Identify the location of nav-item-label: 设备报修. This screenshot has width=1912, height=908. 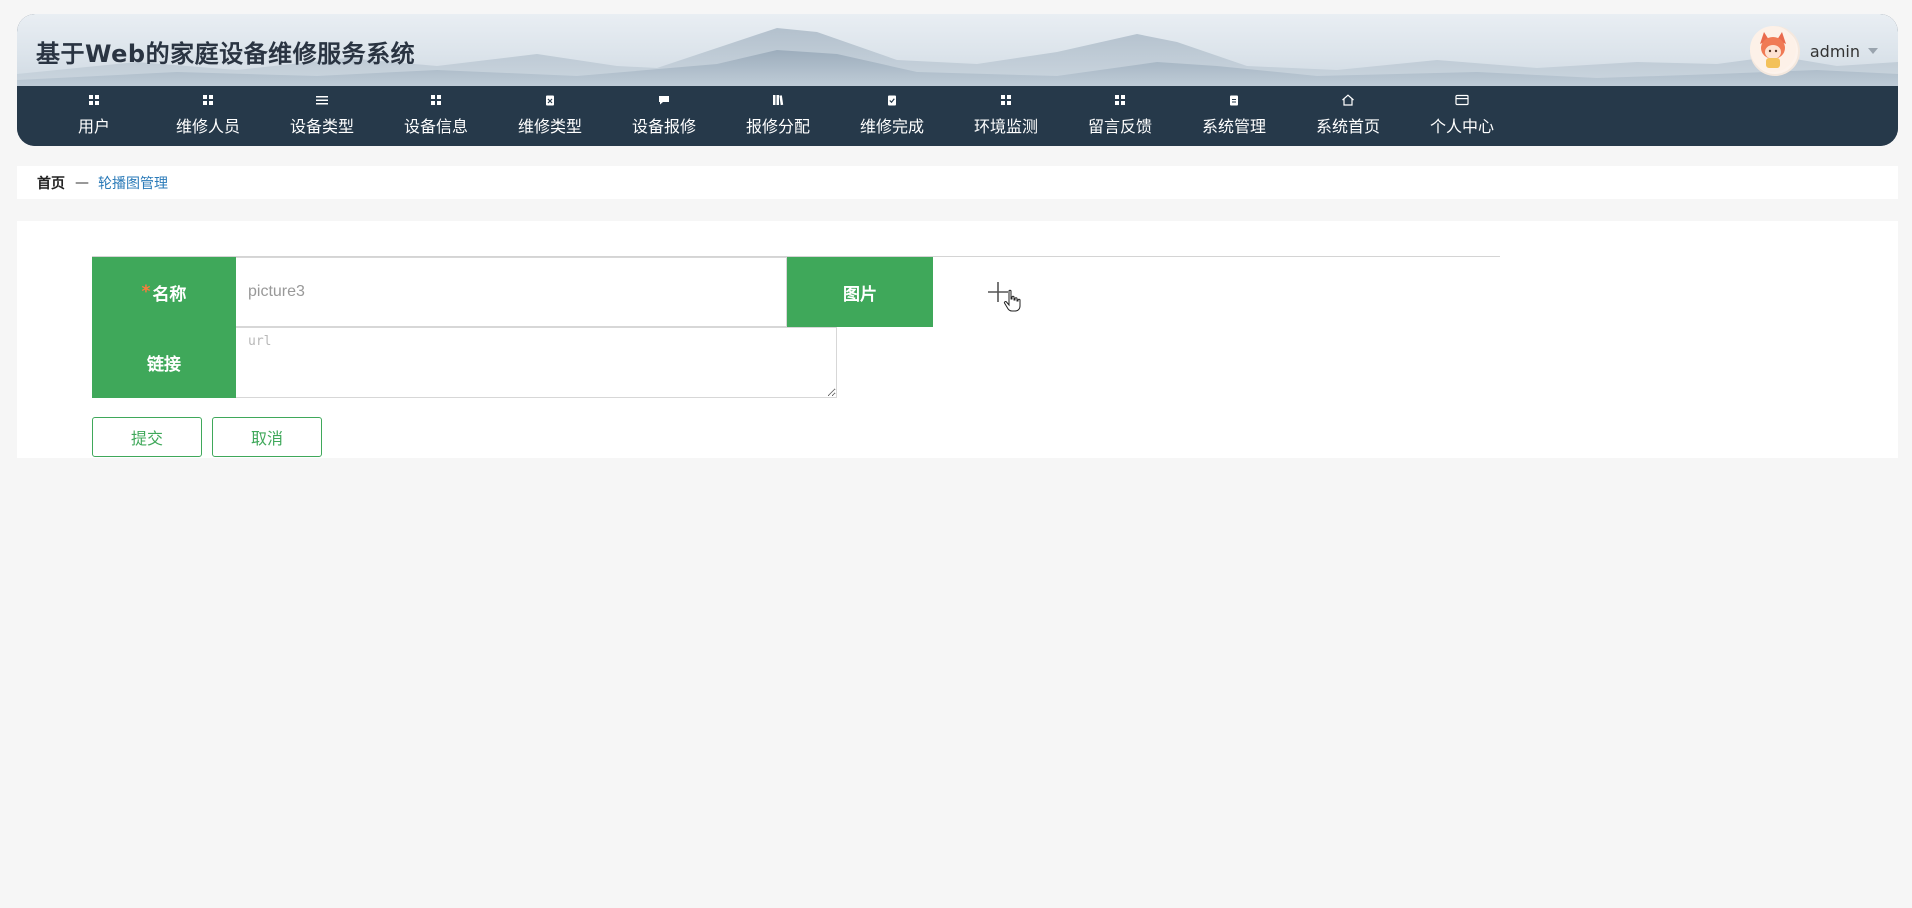
(663, 126).